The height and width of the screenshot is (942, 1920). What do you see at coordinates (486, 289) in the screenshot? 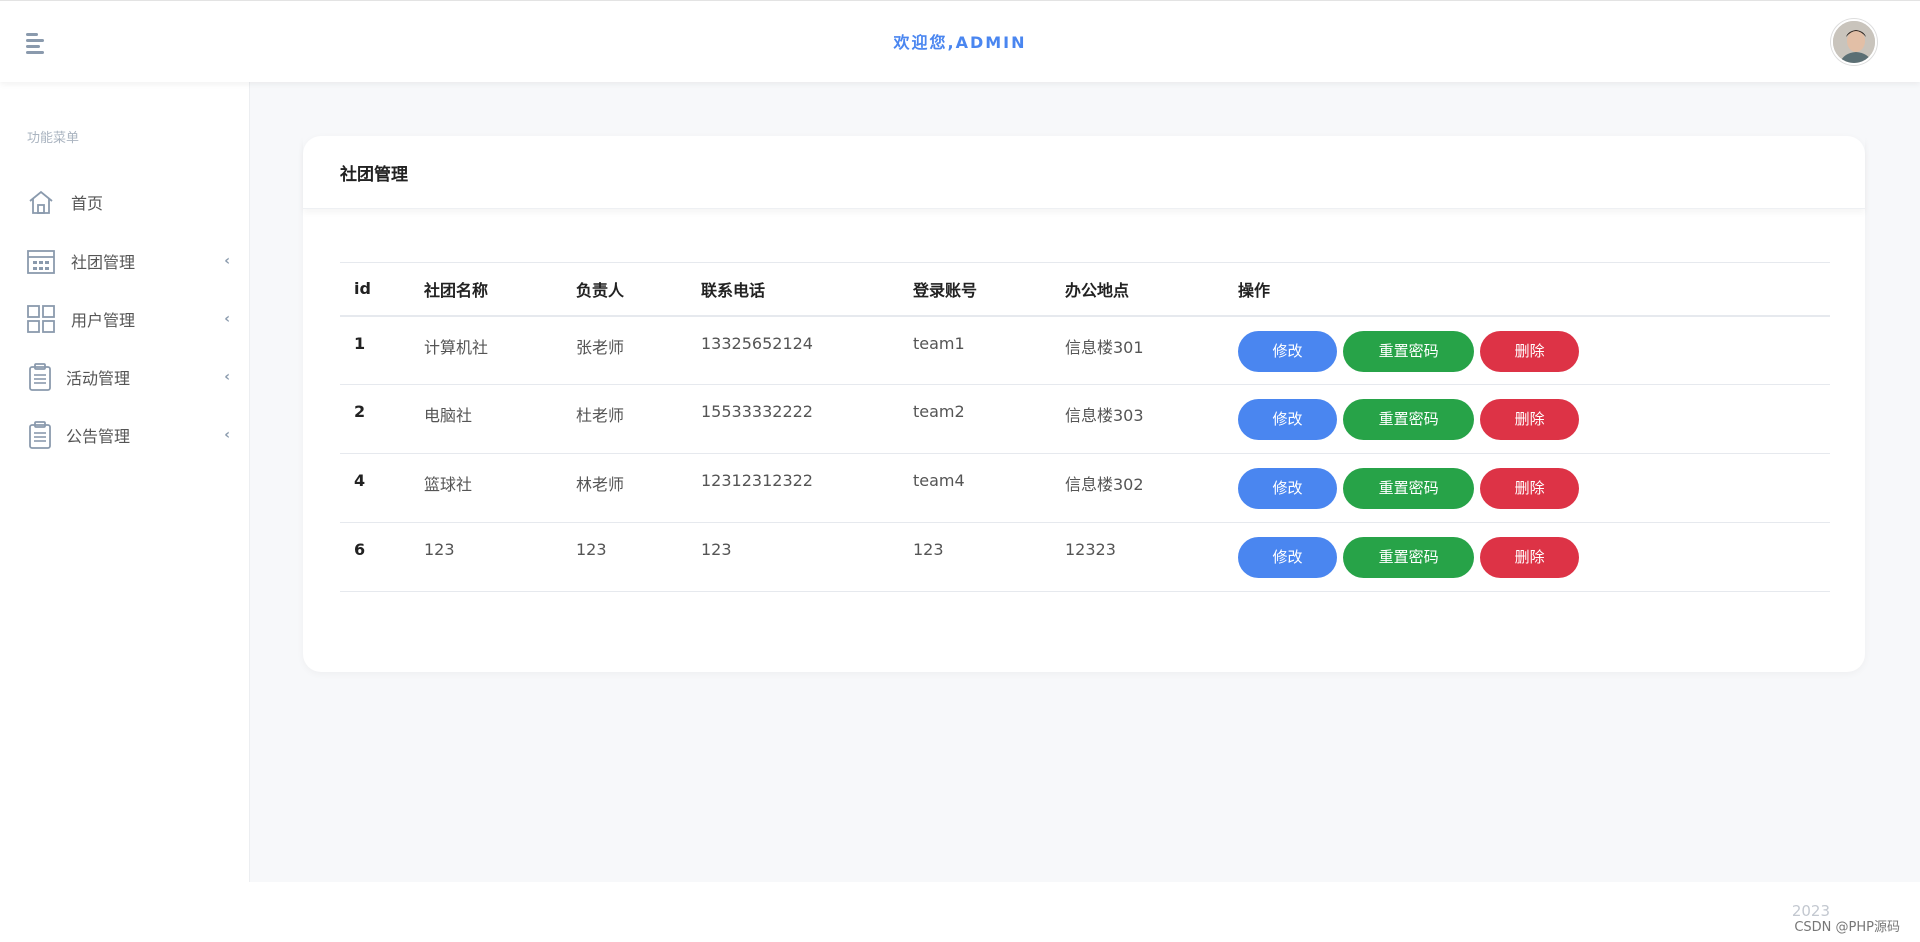
I see `column-header-name: 社团名称` at bounding box center [486, 289].